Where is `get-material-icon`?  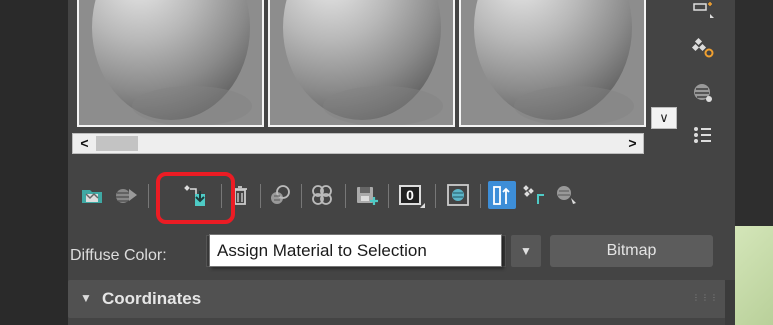 get-material-icon is located at coordinates (92, 195).